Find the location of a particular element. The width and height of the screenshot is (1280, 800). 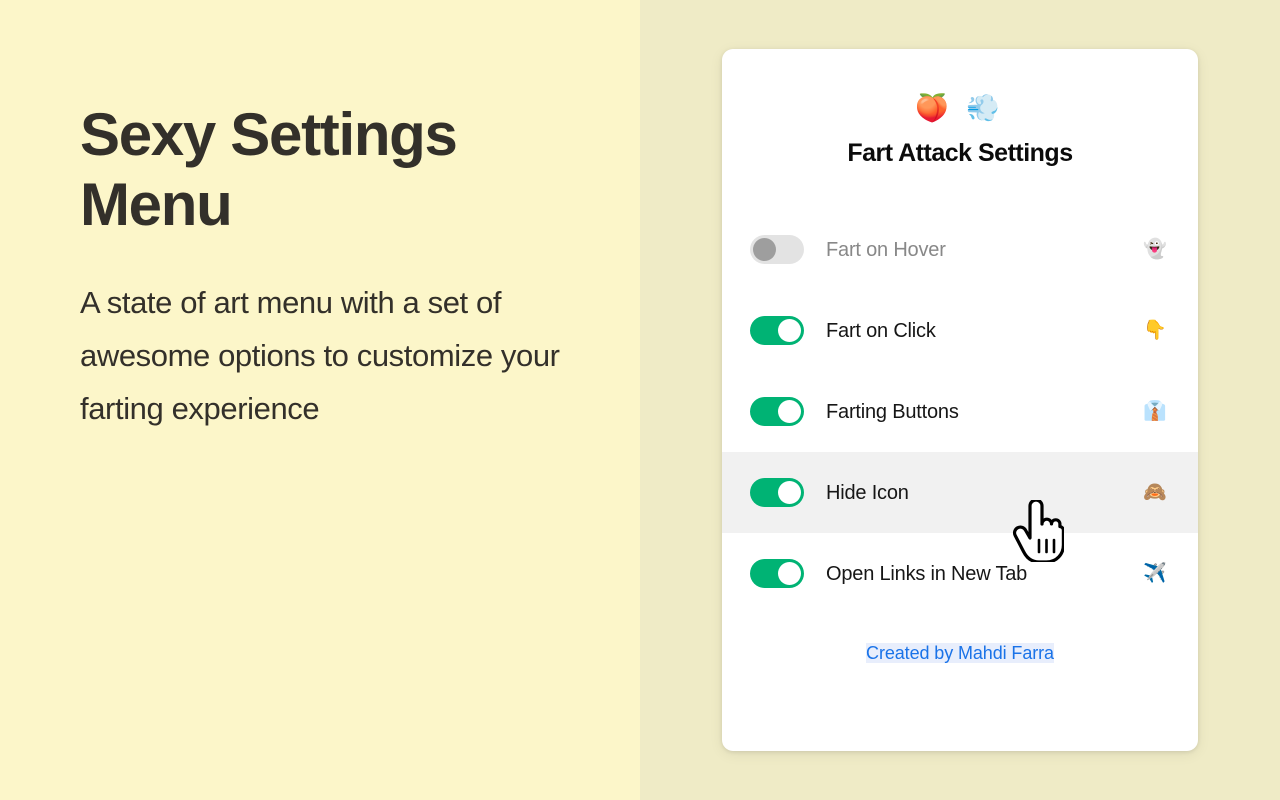

page-title: Sexy Settings Menu is located at coordinates (269, 169).